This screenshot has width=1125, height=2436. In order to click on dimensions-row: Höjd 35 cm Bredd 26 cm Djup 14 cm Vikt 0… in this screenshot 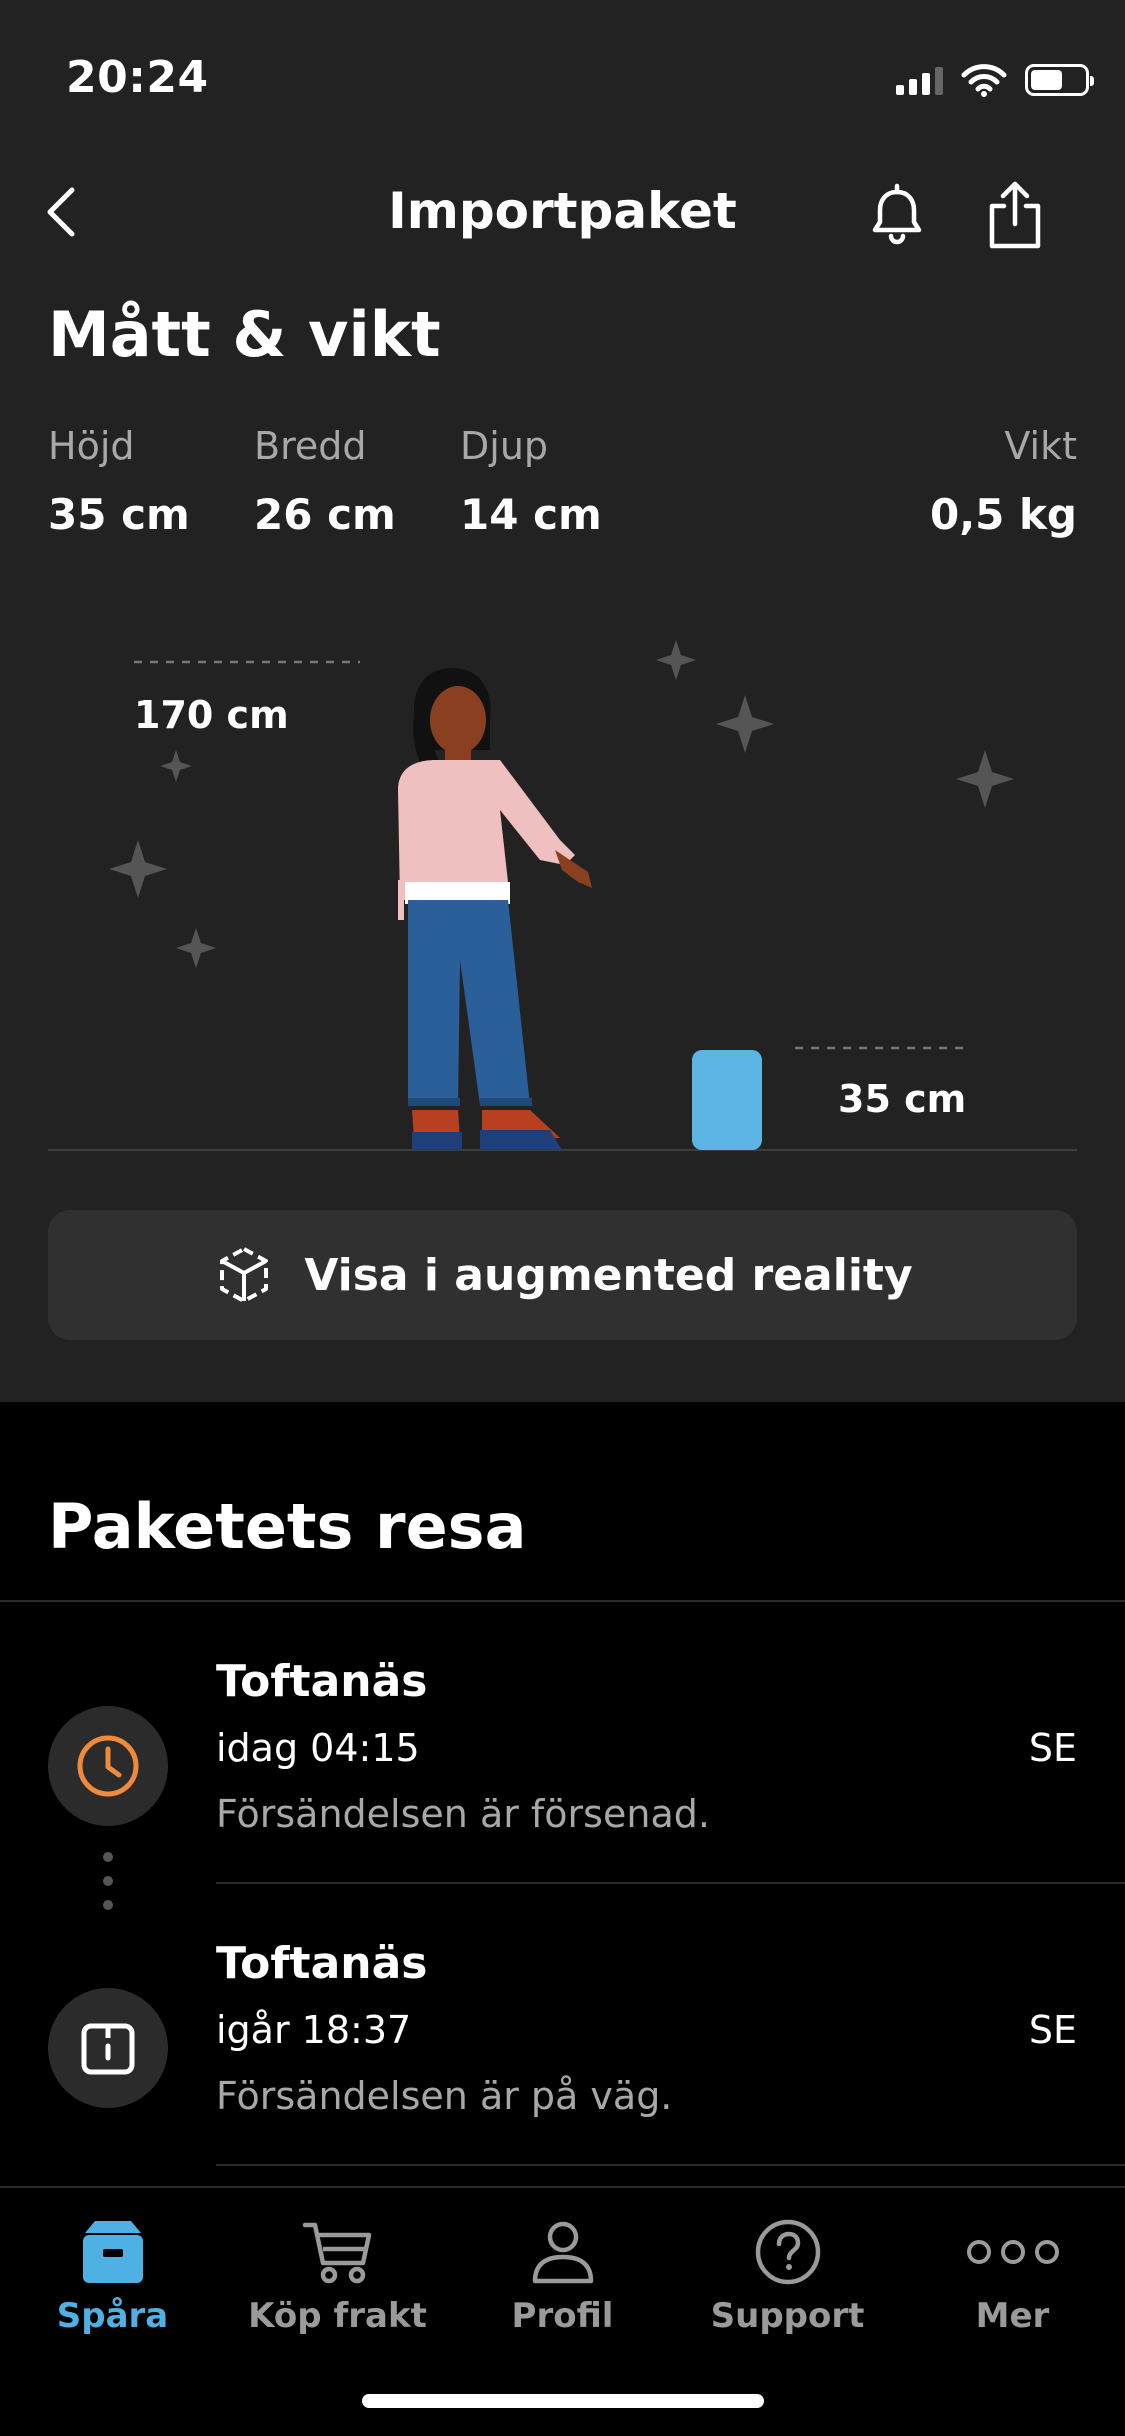, I will do `click(562, 484)`.